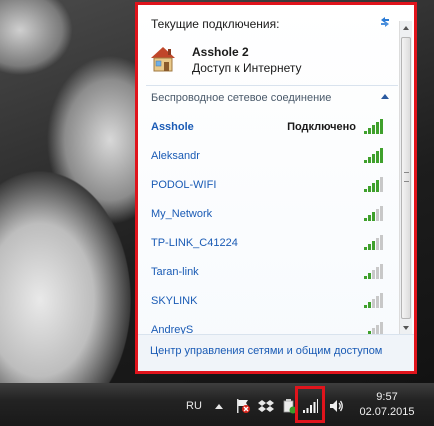 The image size is (434, 426). What do you see at coordinates (220, 52) in the screenshot?
I see `current-connection-name: Asshole 2` at bounding box center [220, 52].